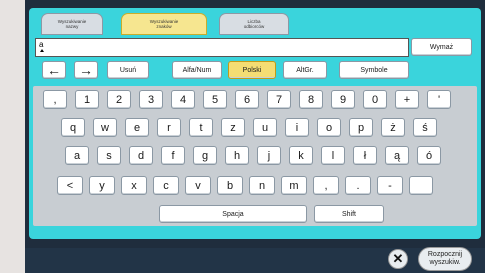 The width and height of the screenshot is (485, 273). I want to click on key-0-9: 9, so click(343, 99).